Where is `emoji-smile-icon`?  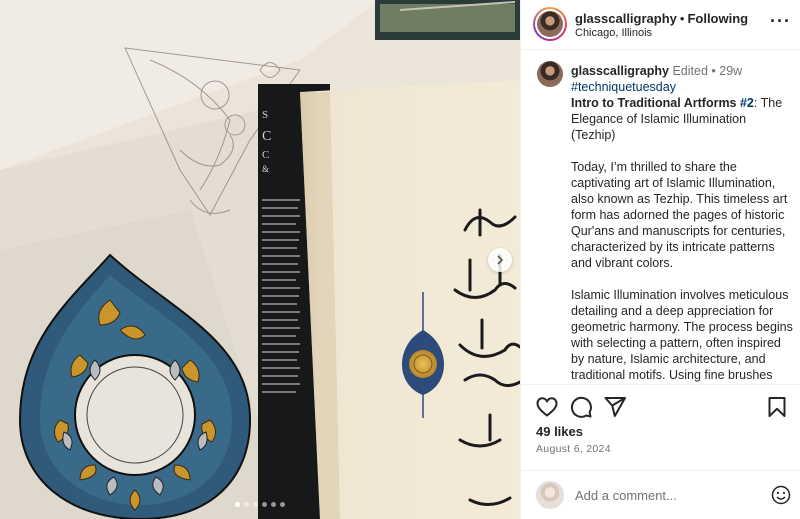
emoji-smile-icon is located at coordinates (781, 495).